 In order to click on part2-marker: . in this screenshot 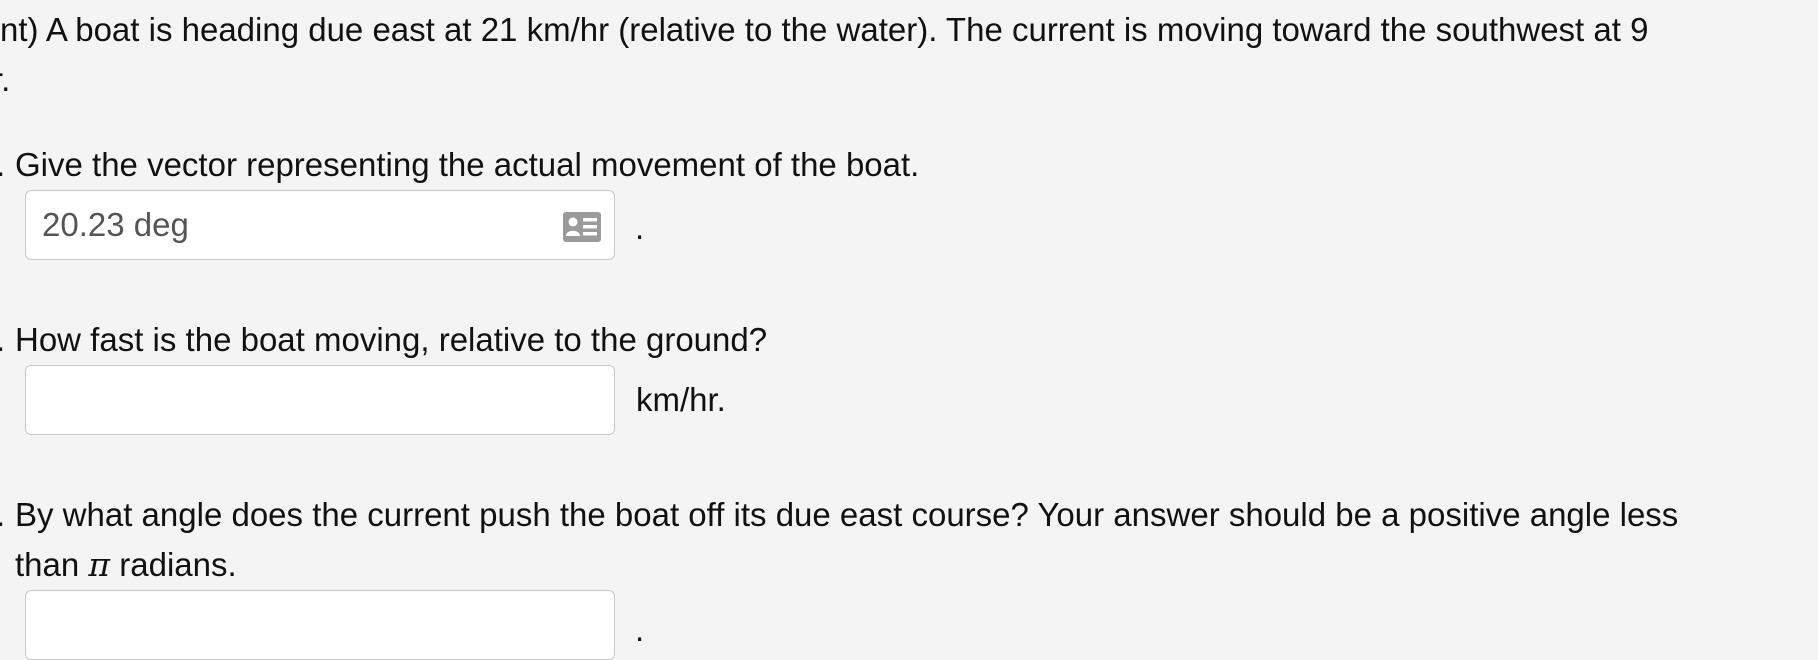, I will do `click(2, 340)`.